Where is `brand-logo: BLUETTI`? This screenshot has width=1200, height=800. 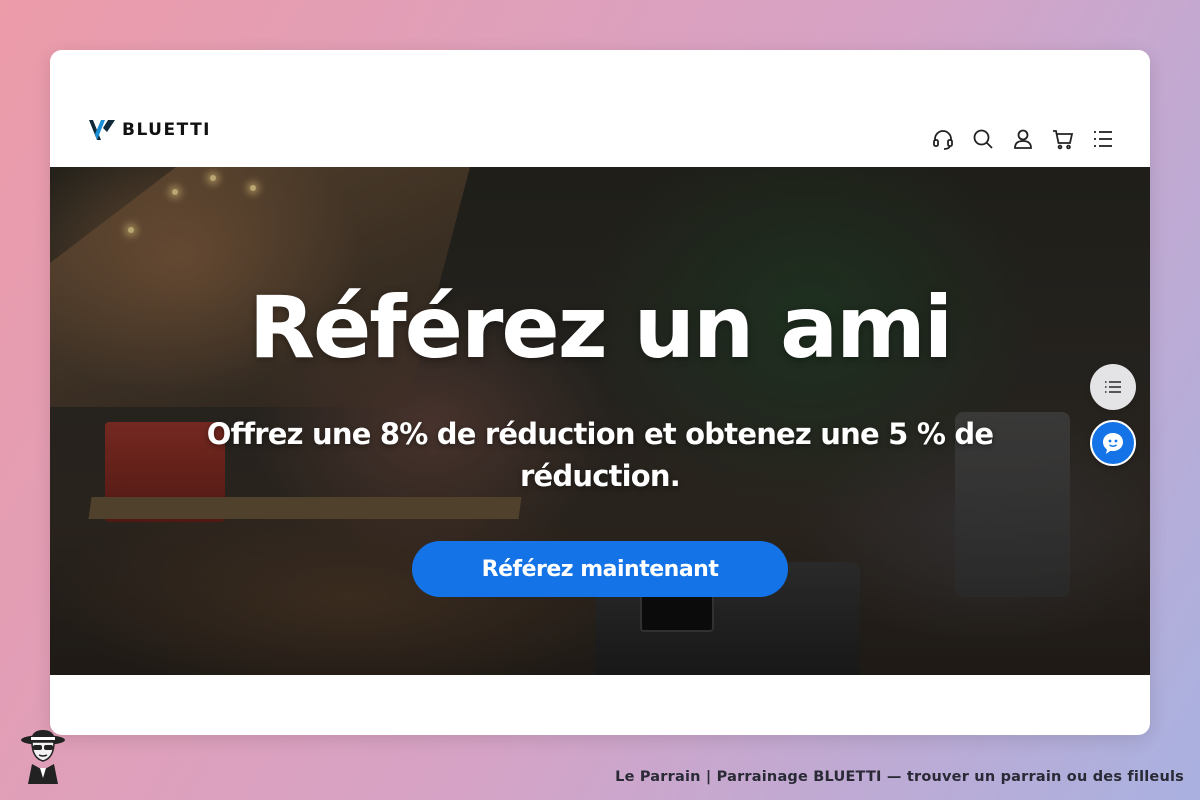 brand-logo: BLUETTI is located at coordinates (149, 130).